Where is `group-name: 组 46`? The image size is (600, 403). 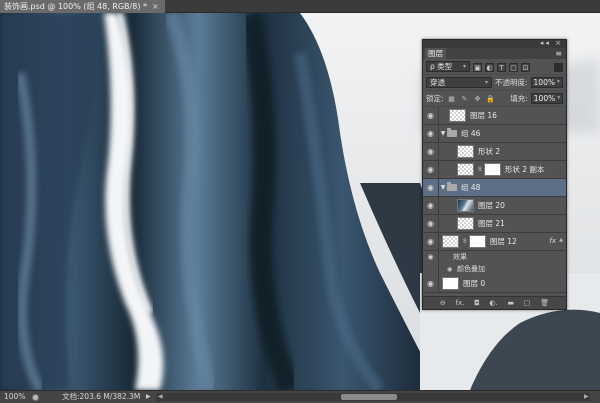
group-name: 组 46 is located at coordinates (470, 133).